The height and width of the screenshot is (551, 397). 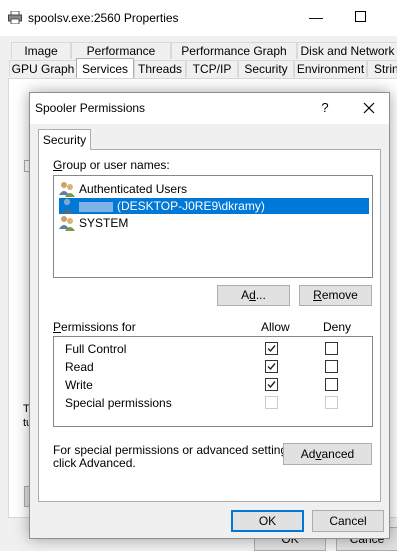 I want to click on user-icon, so click(x=68, y=206).